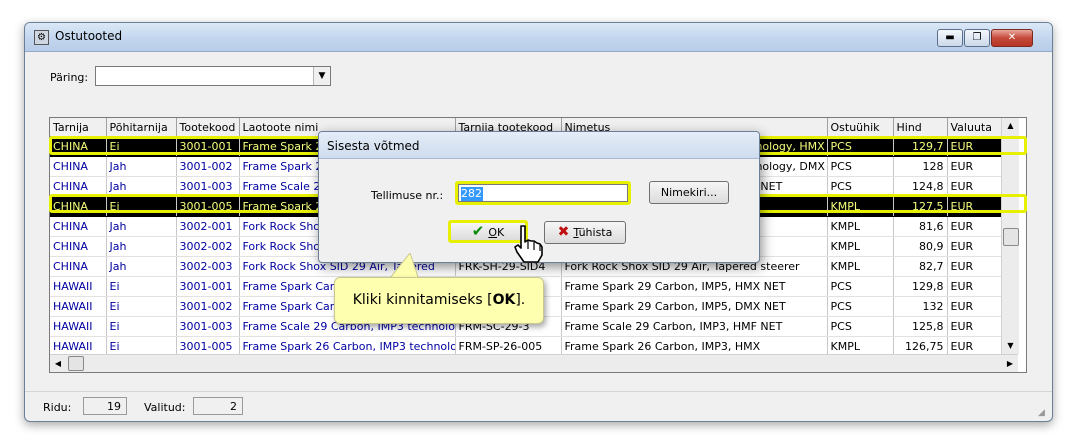  What do you see at coordinates (213, 76) in the screenshot?
I see `query-combobox: ▼` at bounding box center [213, 76].